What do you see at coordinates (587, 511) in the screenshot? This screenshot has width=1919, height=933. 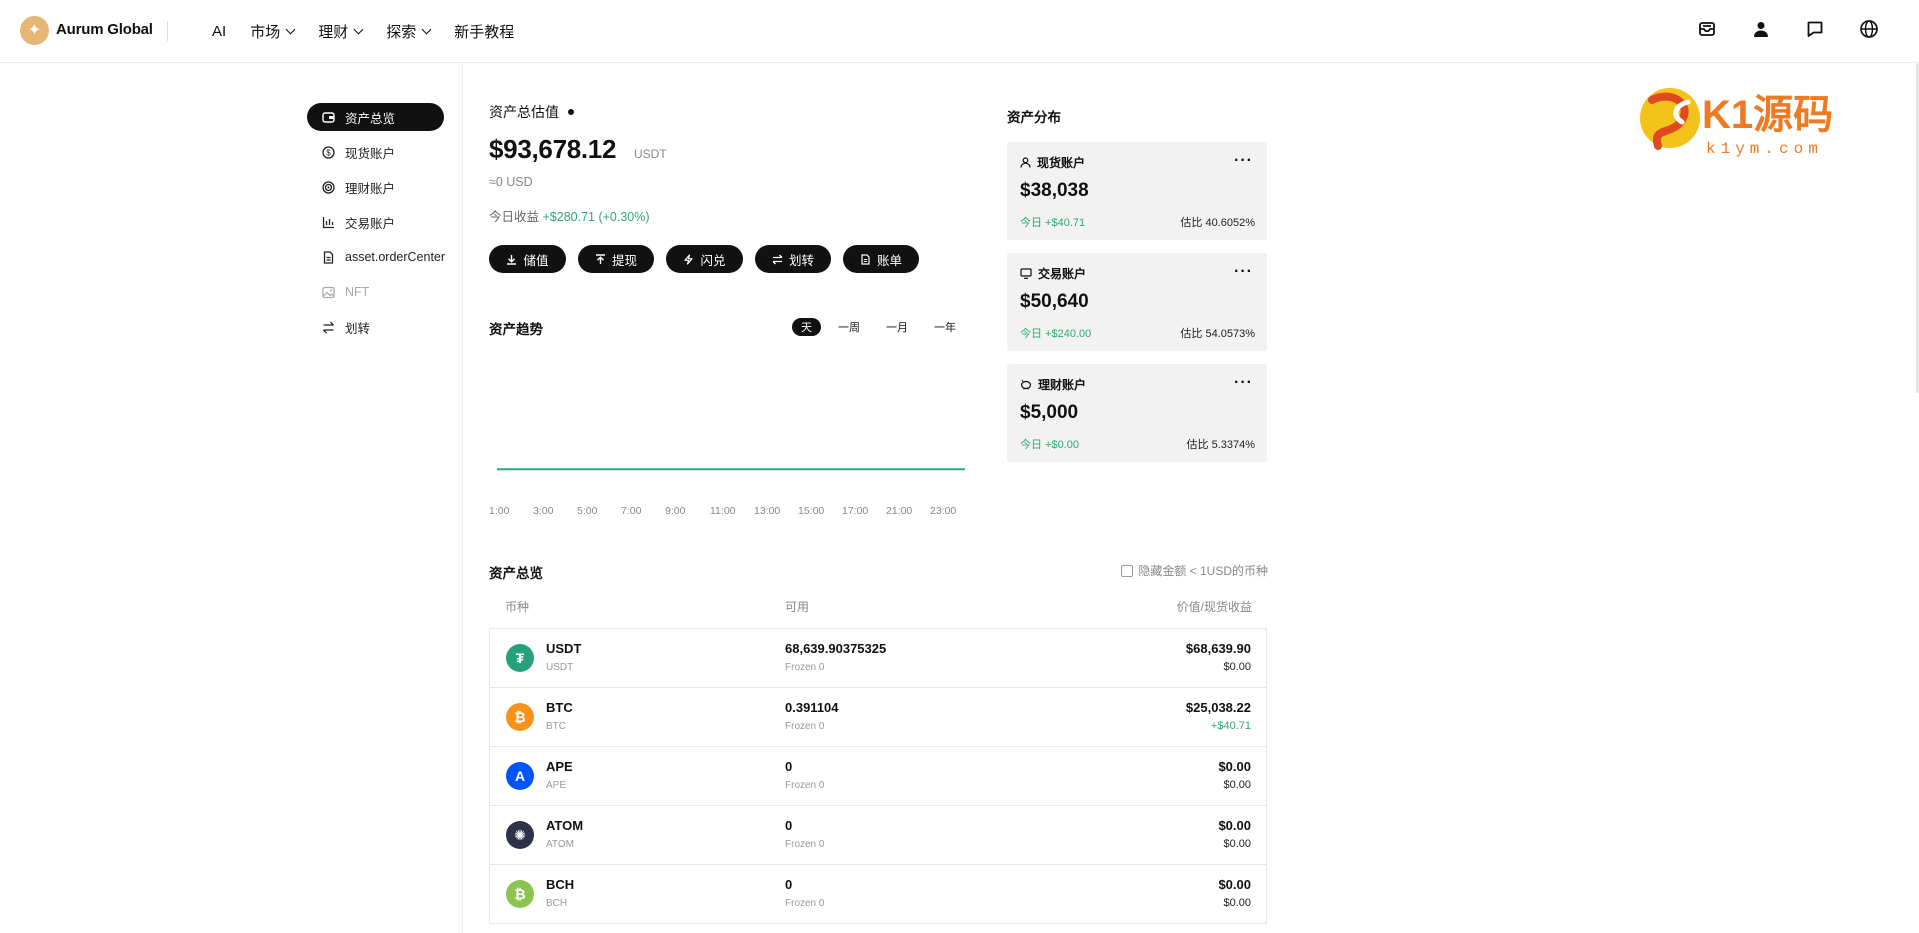 I see `x-tick-label: 5:00` at bounding box center [587, 511].